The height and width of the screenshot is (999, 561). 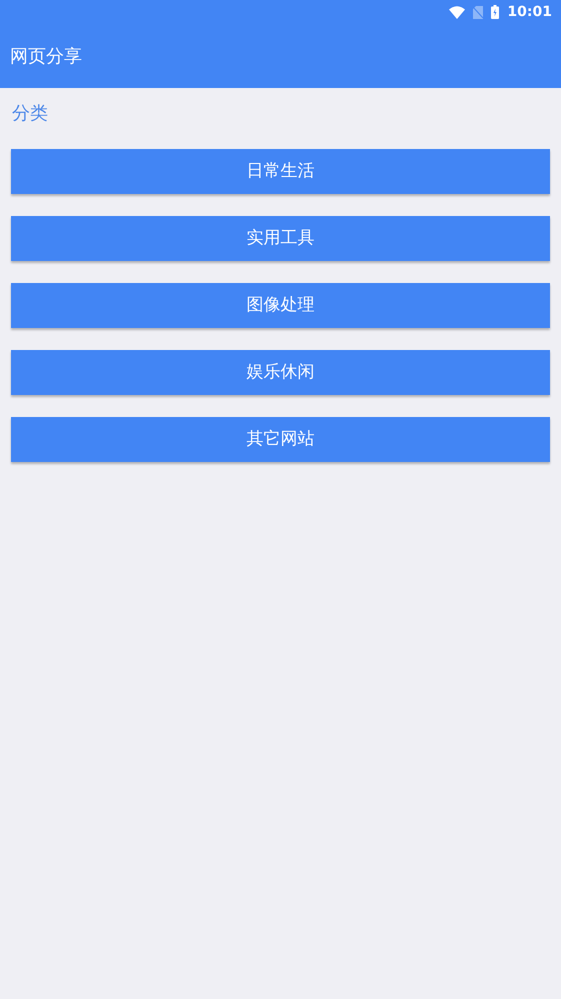 I want to click on no-sim-icon, so click(x=478, y=12).